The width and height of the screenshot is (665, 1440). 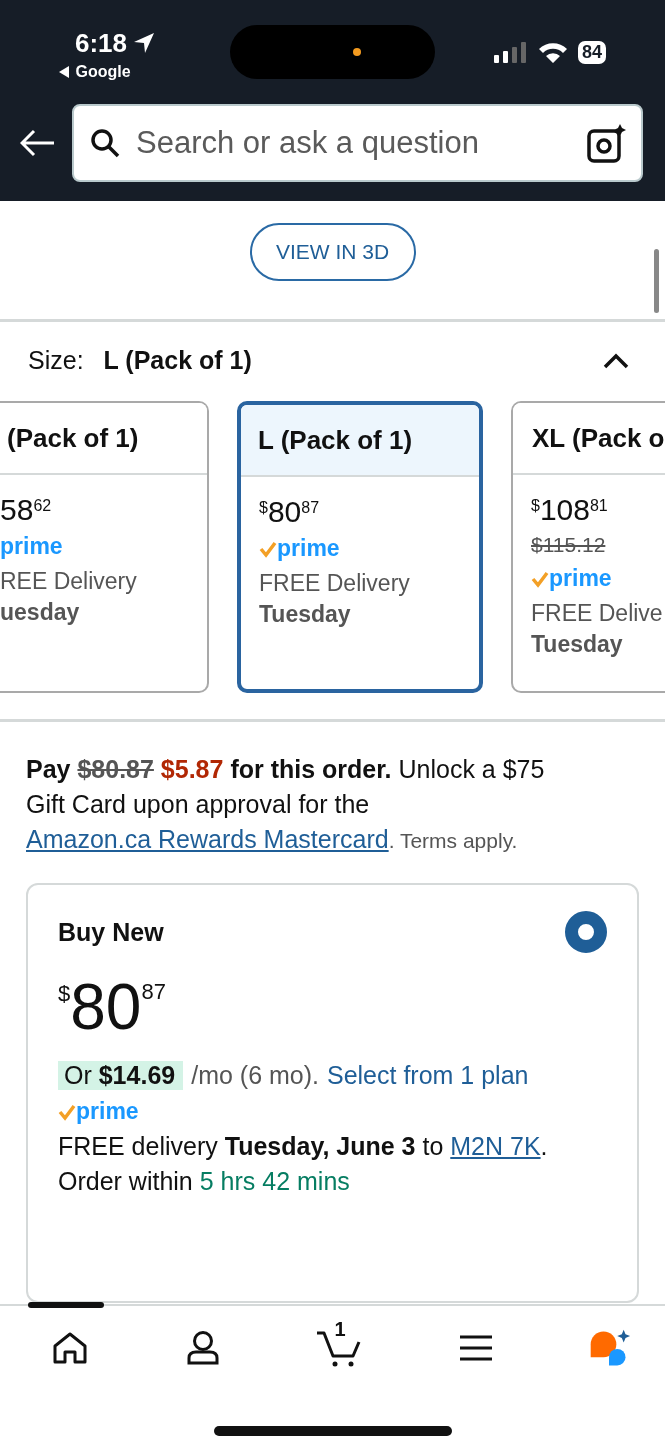 What do you see at coordinates (177, 360) in the screenshot?
I see `size-value: L (Pack of 1)` at bounding box center [177, 360].